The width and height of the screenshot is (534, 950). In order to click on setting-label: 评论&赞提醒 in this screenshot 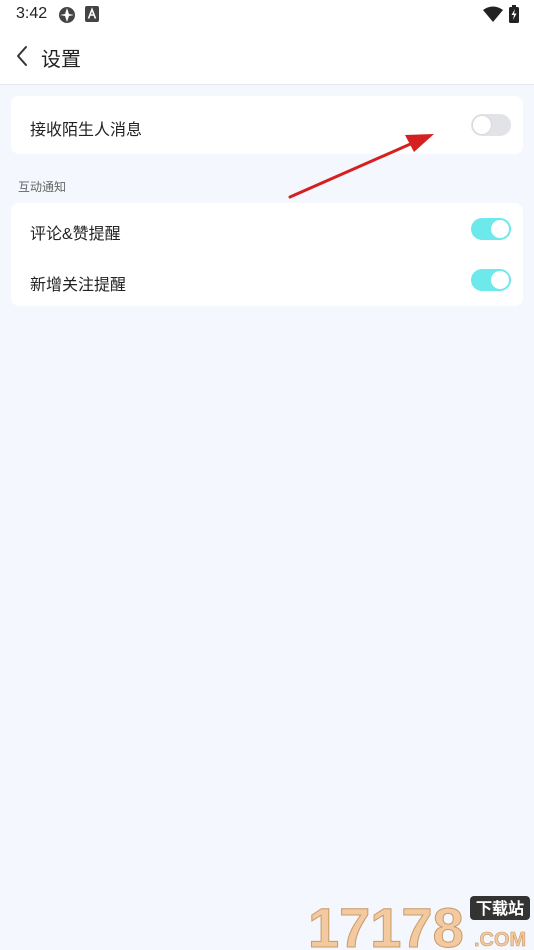, I will do `click(75, 234)`.